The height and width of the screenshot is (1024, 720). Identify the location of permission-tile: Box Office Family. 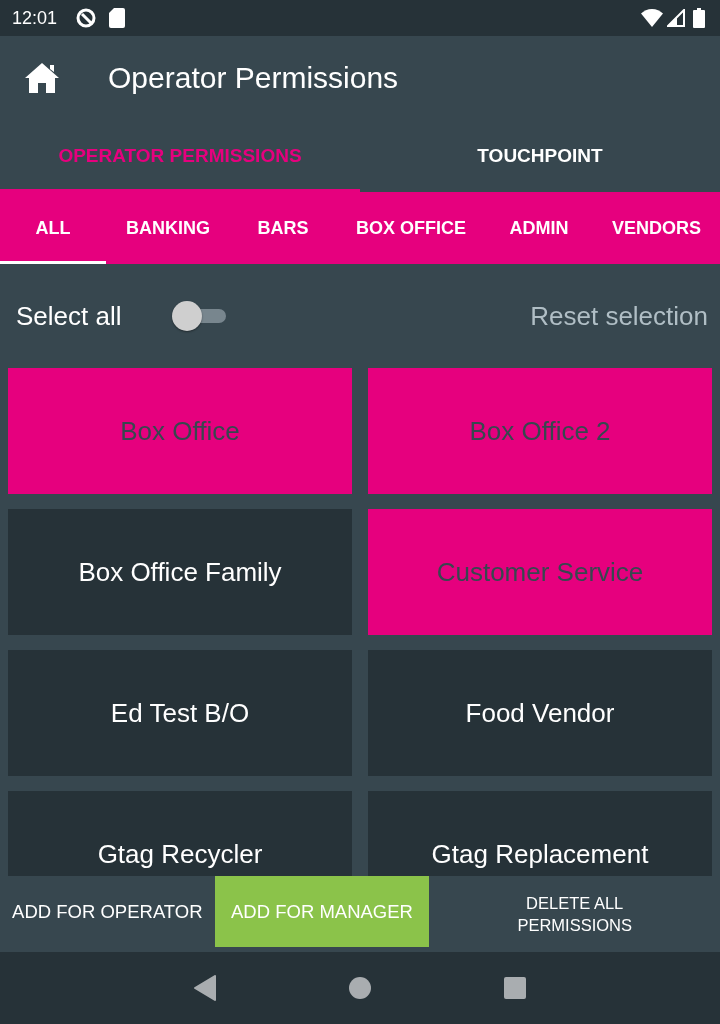
(180, 572).